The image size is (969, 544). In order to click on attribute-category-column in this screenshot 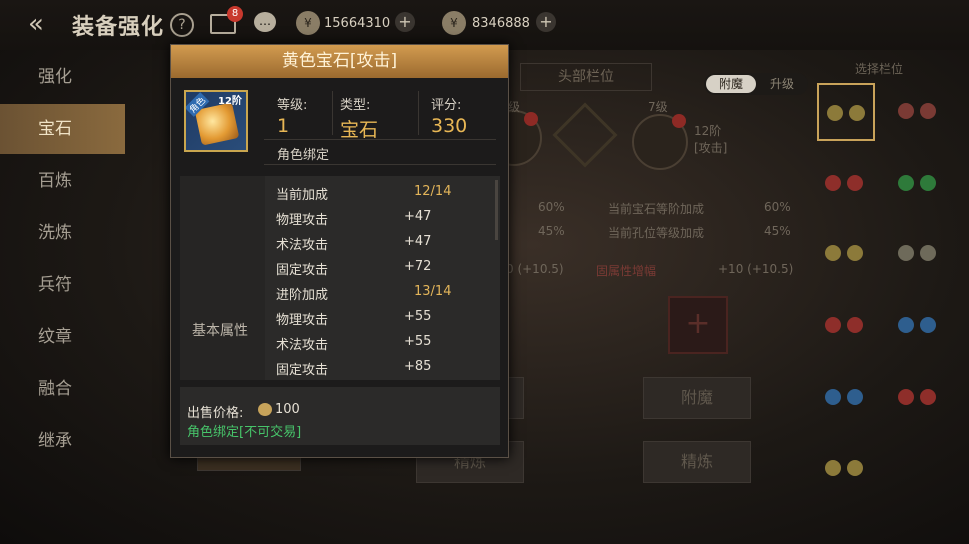, I will do `click(222, 278)`.